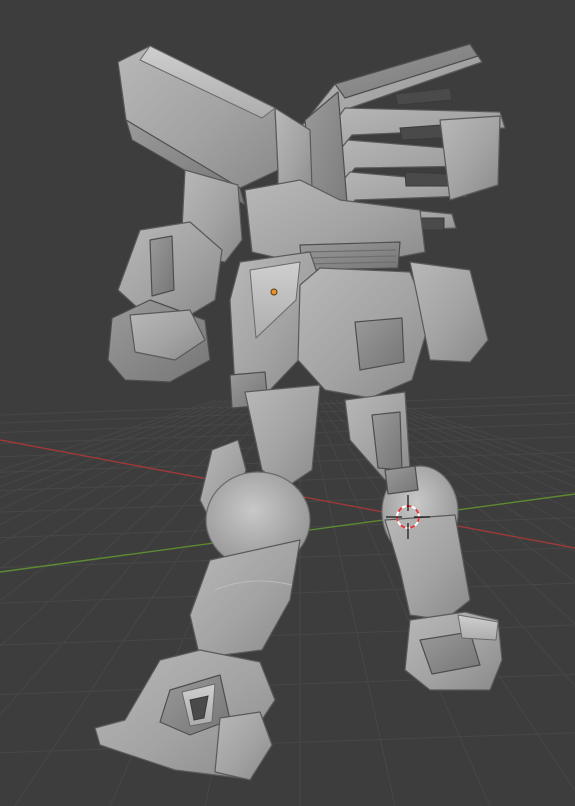 This screenshot has height=806, width=575. Describe the element at coordinates (359, 330) in the screenshot. I see `hip-armor` at that location.